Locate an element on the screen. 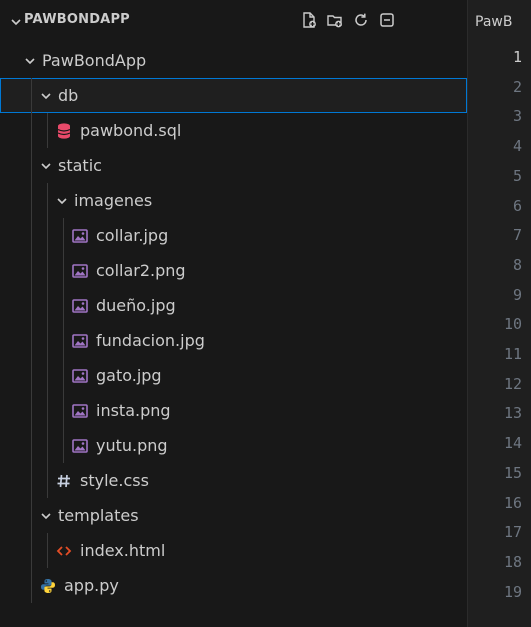 This screenshot has width=531, height=627. explorer-section-header: PAWBONDAPP is located at coordinates (233, 20).